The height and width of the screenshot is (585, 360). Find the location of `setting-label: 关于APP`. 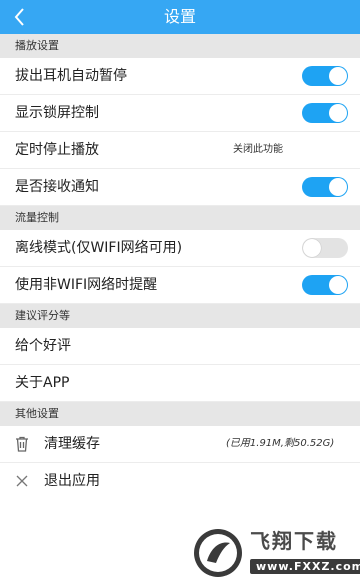

setting-label: 关于APP is located at coordinates (42, 383).